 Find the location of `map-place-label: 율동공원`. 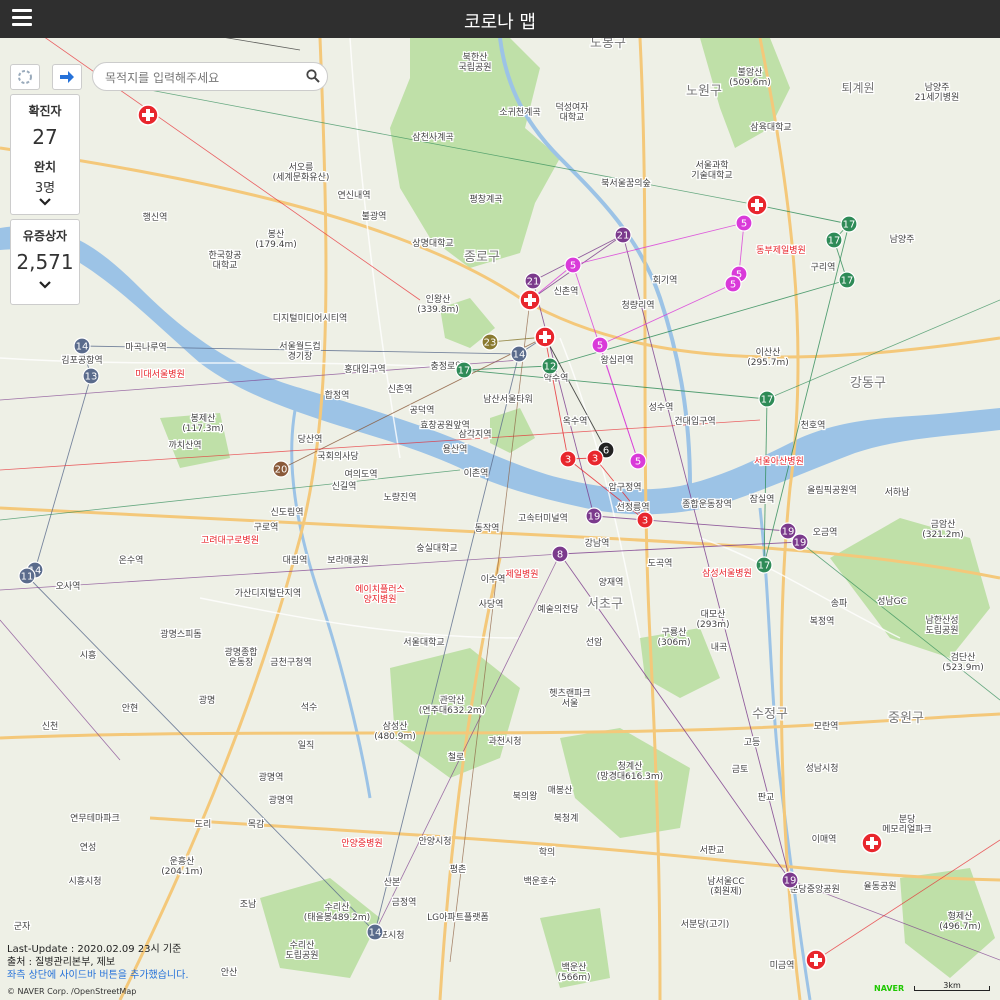

map-place-label: 율동공원 is located at coordinates (879, 886).